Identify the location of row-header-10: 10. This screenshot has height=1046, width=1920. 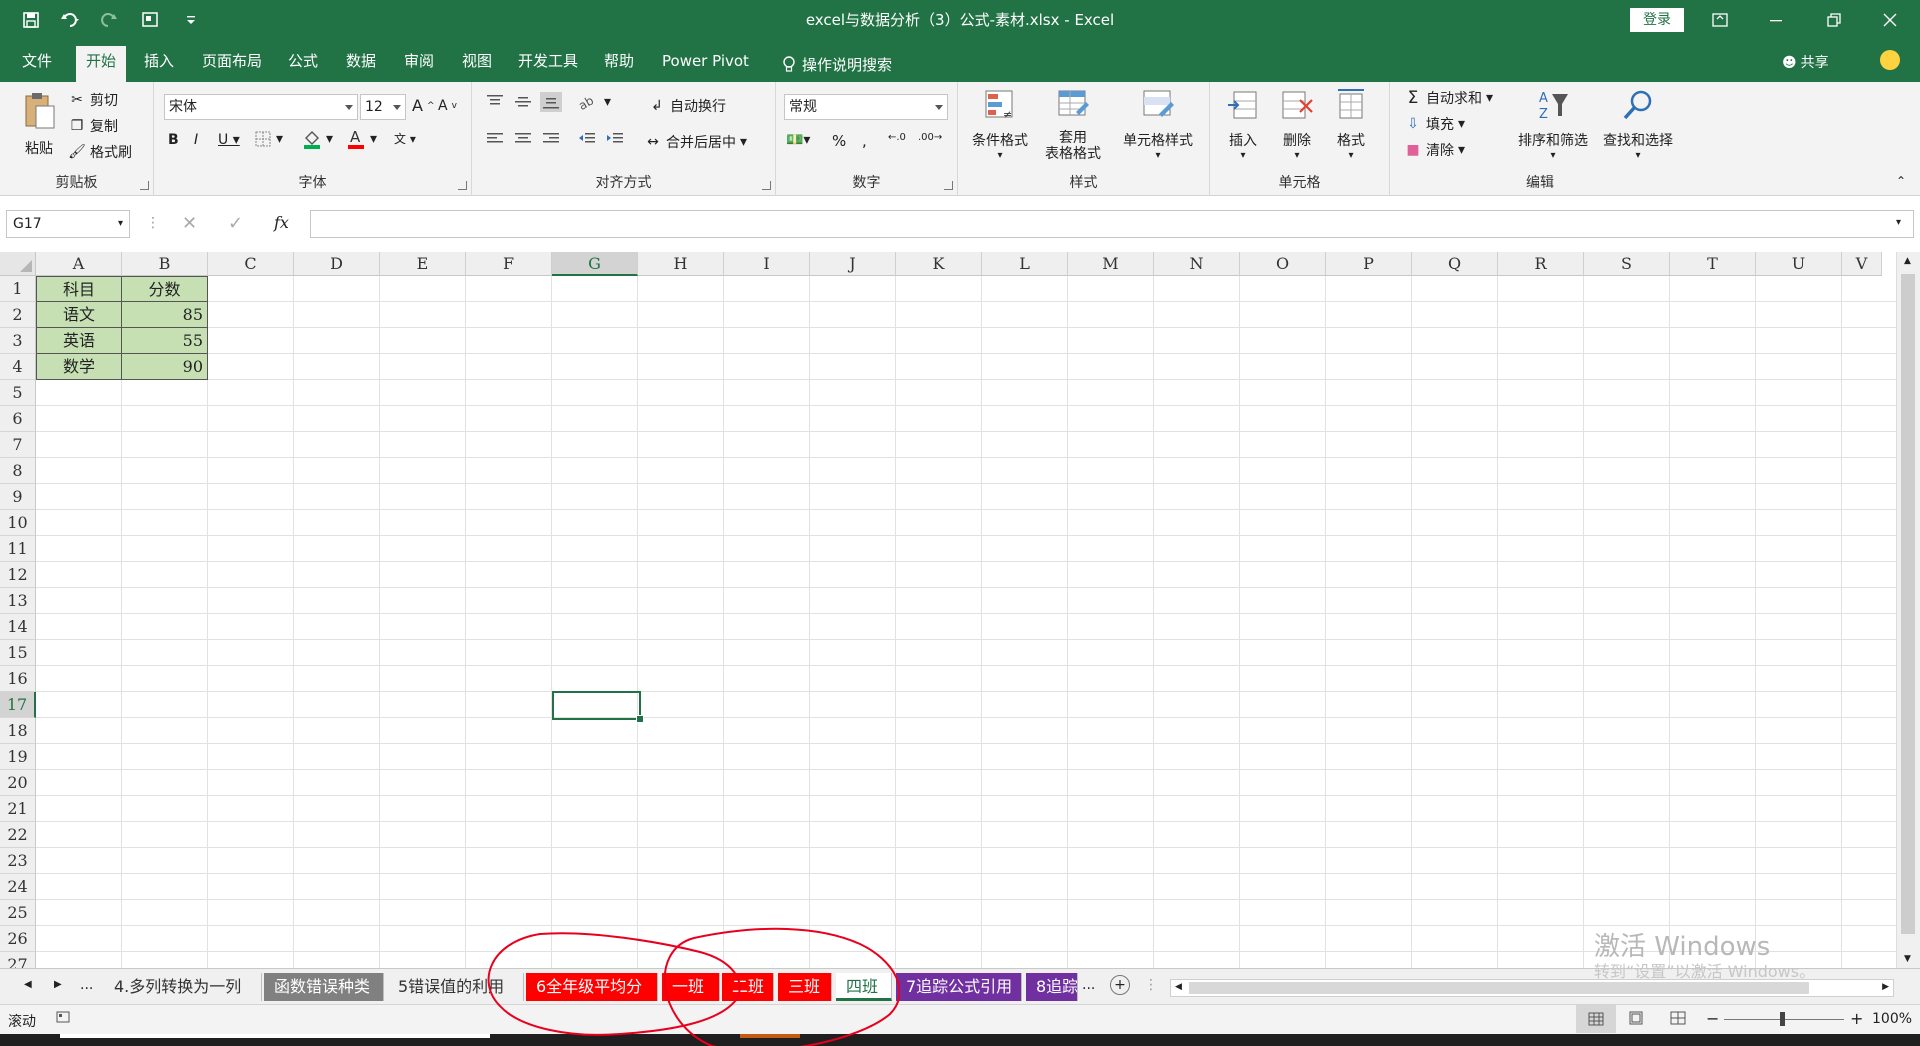
(18, 523).